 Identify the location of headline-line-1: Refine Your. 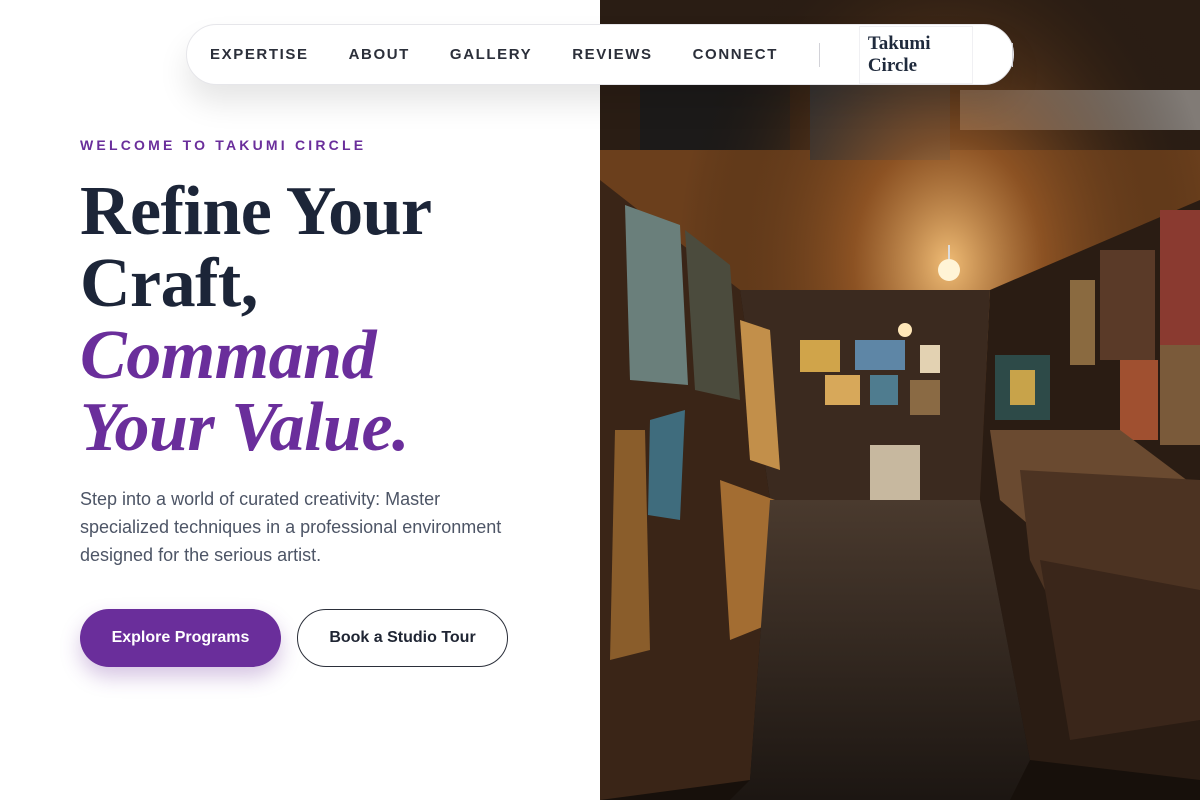
(256, 211).